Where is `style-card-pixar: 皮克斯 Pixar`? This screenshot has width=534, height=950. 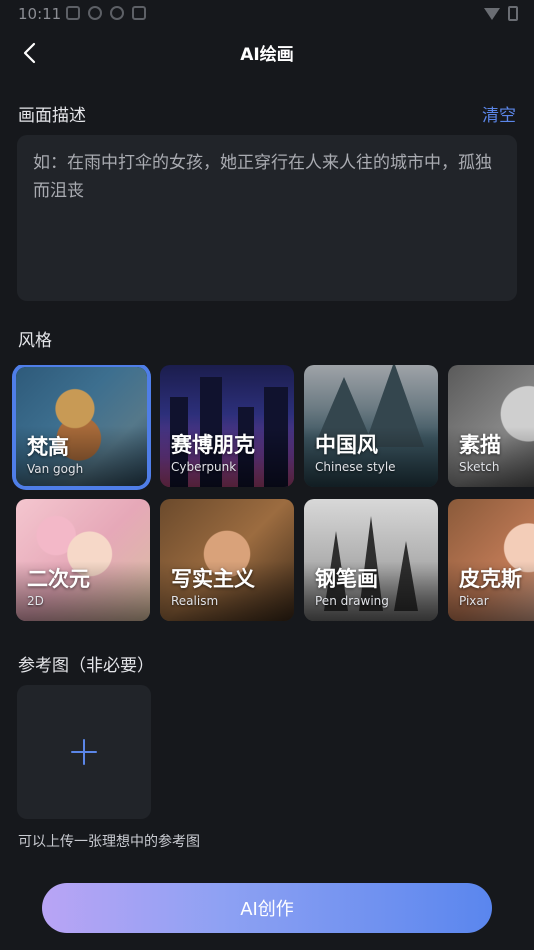
style-card-pixar: 皮克斯 Pixar is located at coordinates (491, 560).